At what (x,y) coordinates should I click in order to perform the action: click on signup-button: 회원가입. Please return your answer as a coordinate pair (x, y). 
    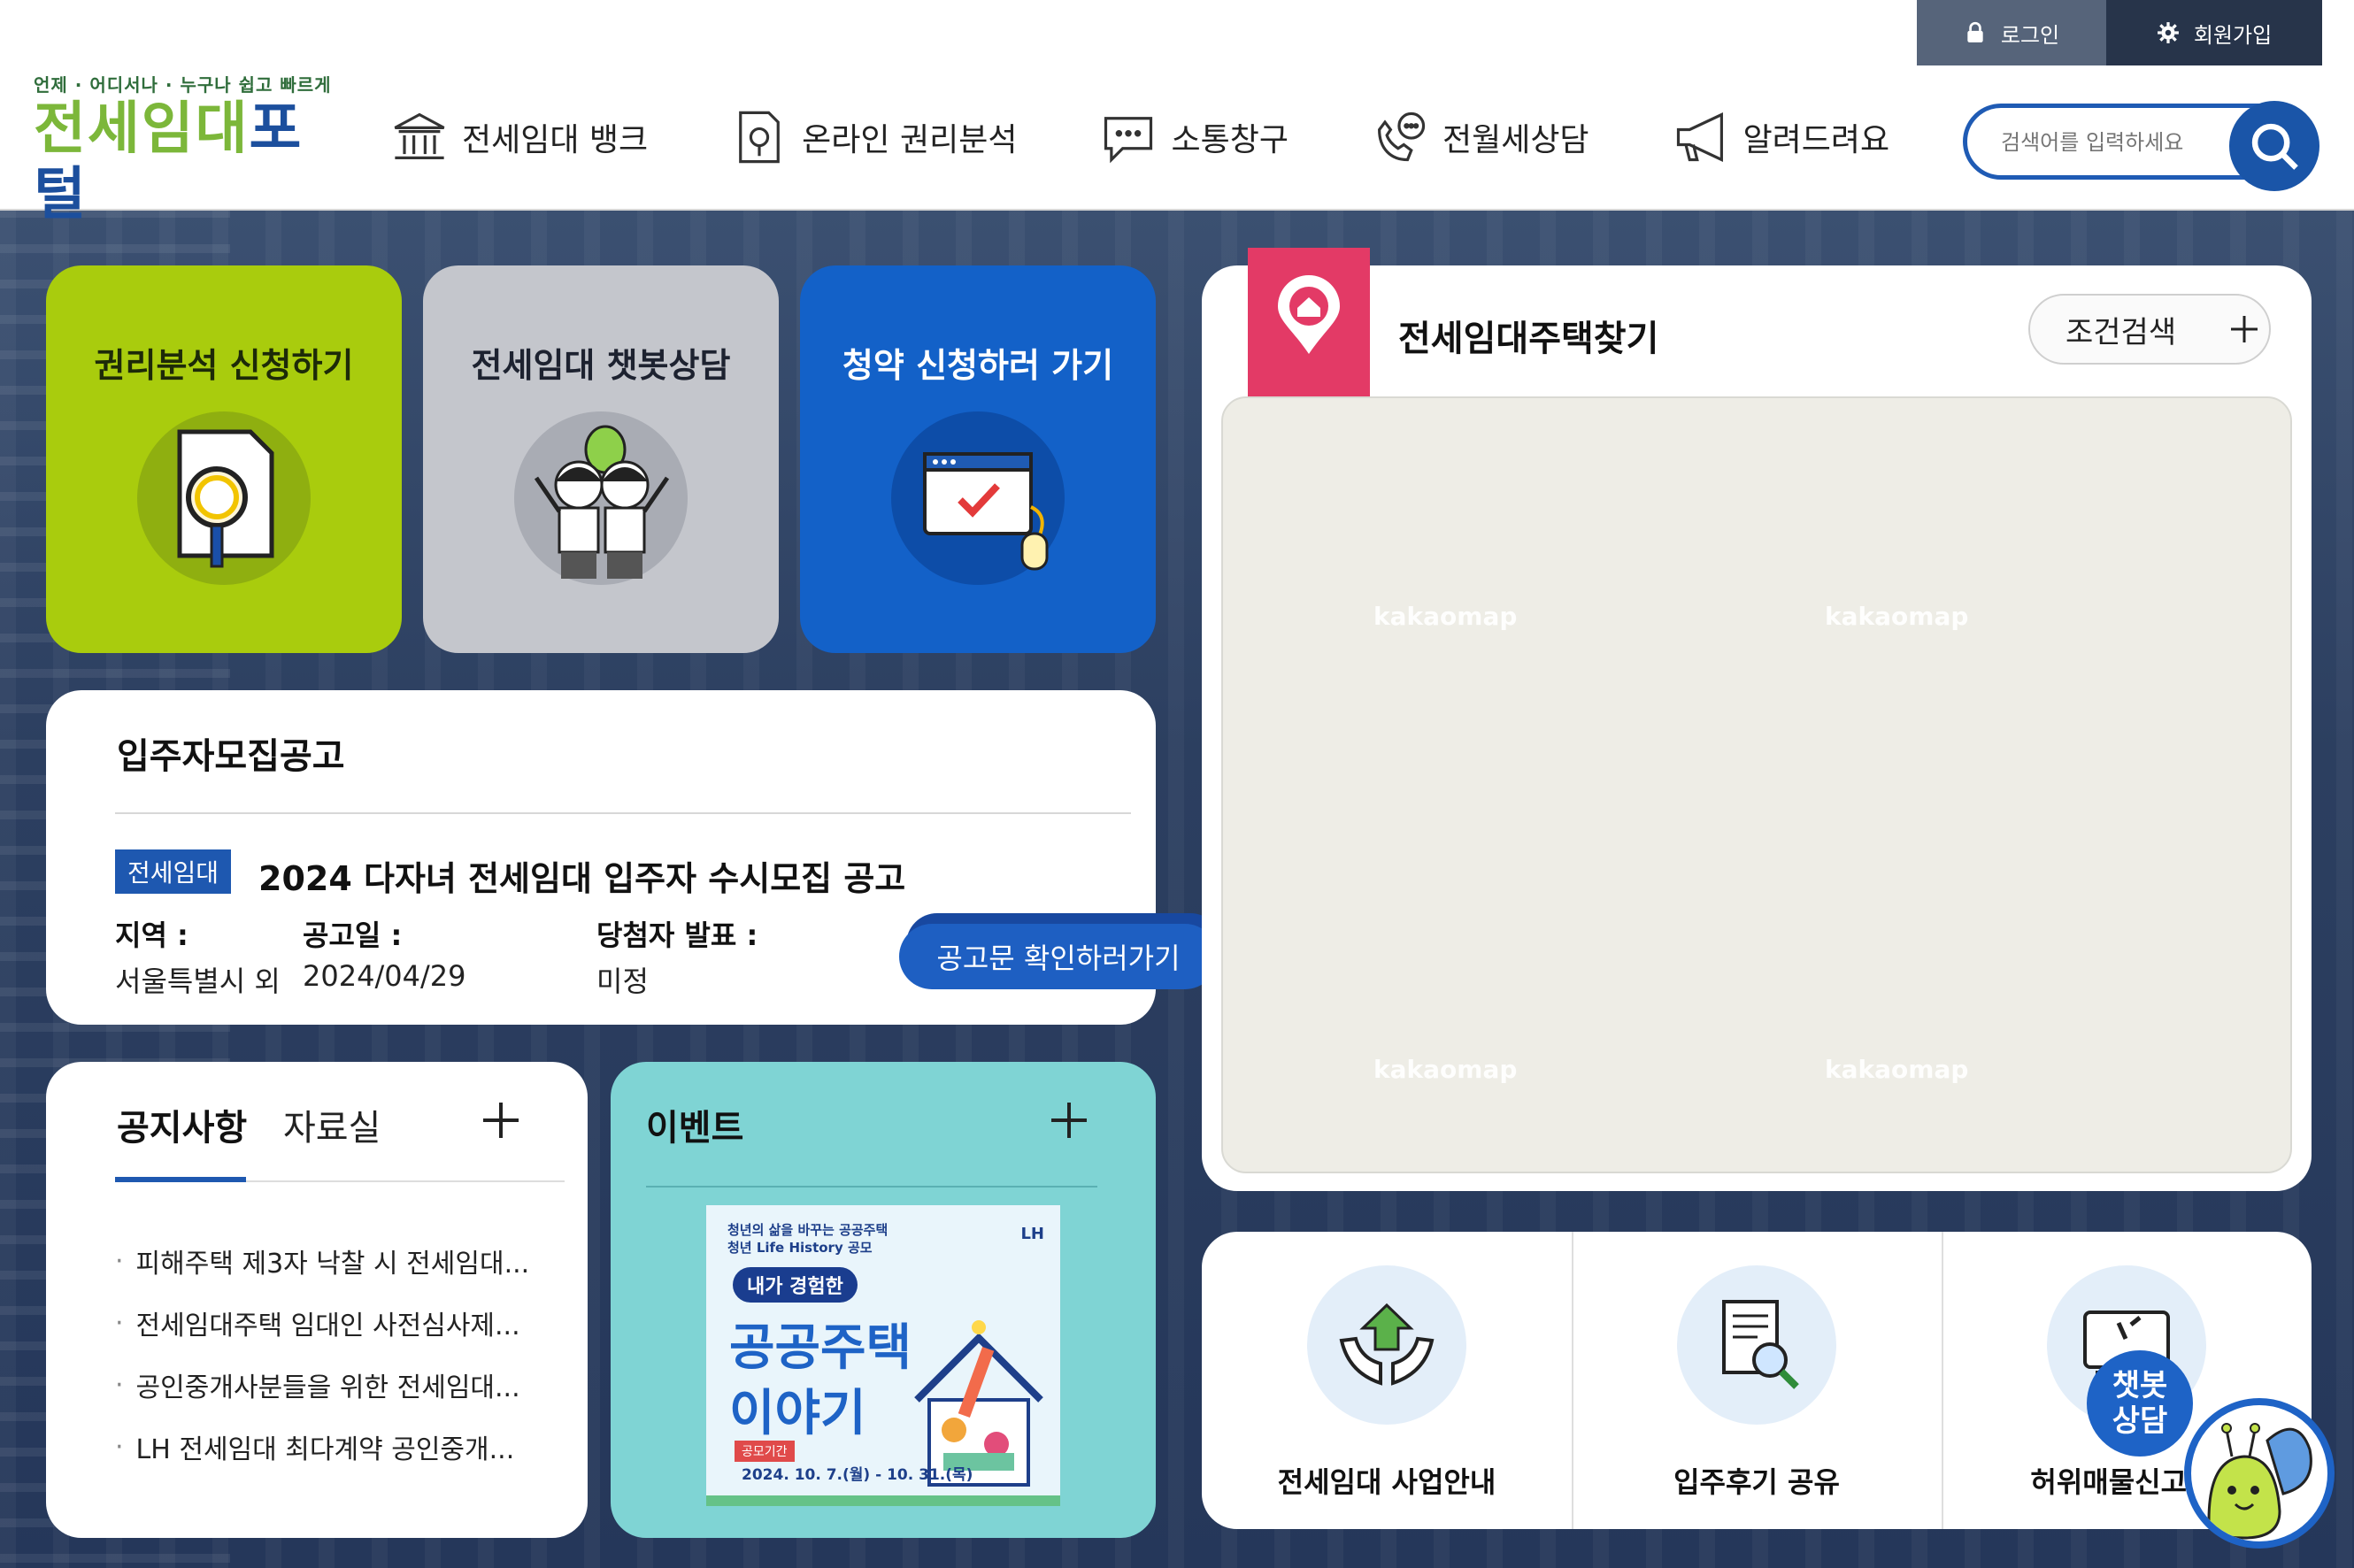
    Looking at the image, I should click on (2214, 32).